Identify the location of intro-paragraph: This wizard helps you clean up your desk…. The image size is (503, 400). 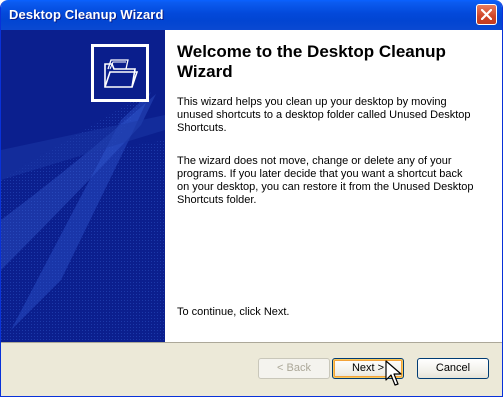
(324, 115).